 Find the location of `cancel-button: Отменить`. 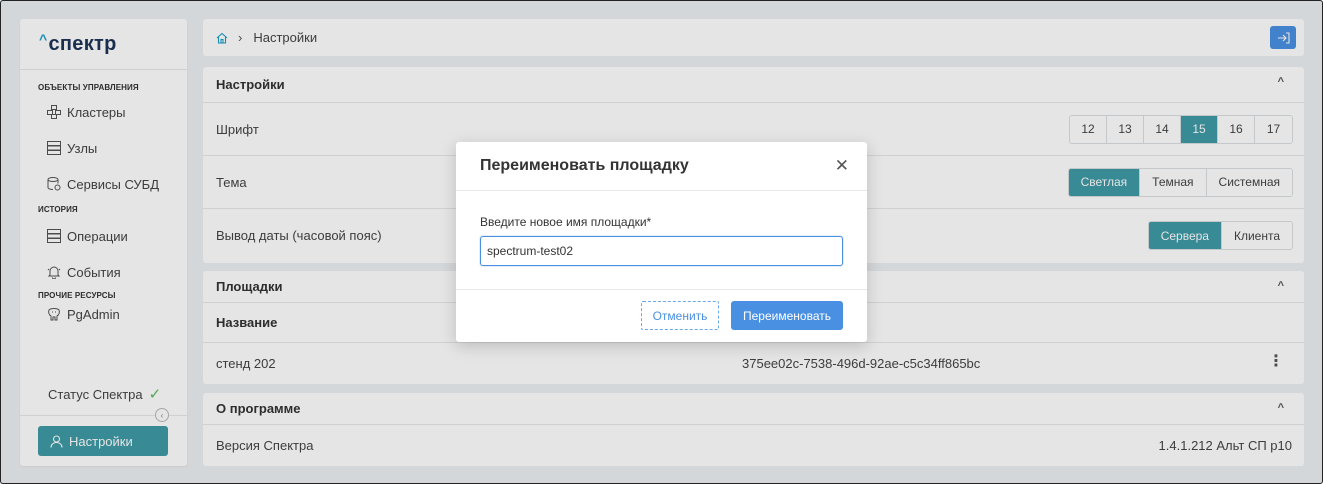

cancel-button: Отменить is located at coordinates (680, 315).